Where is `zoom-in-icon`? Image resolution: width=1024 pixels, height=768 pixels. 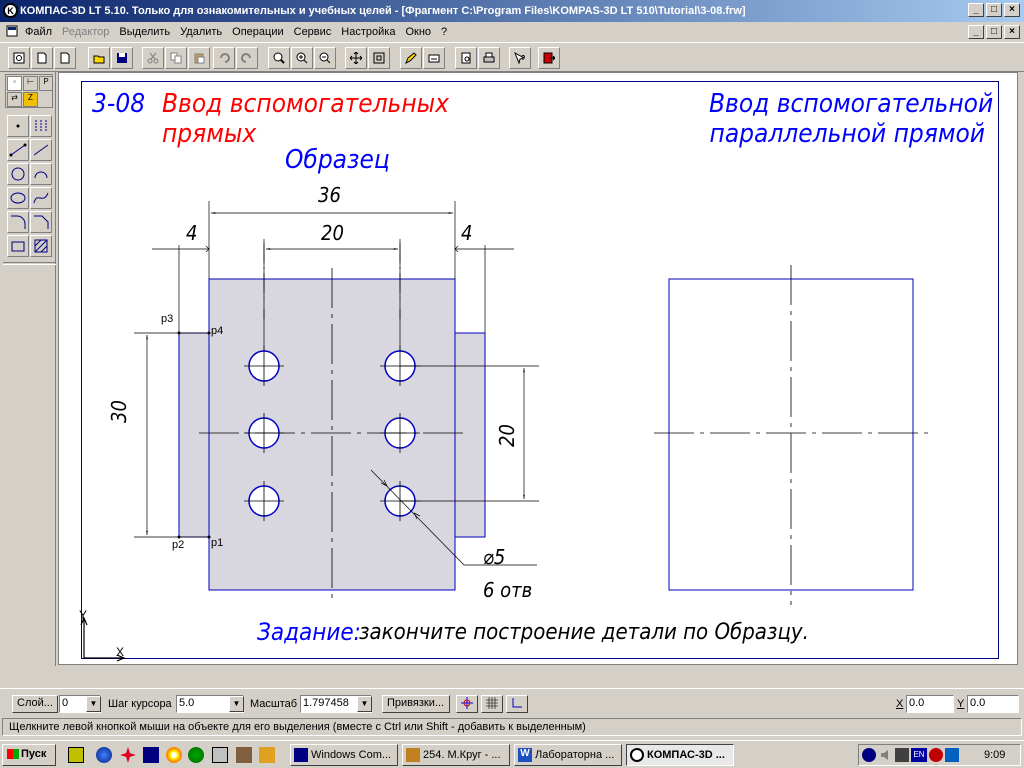 zoom-in-icon is located at coordinates (302, 58).